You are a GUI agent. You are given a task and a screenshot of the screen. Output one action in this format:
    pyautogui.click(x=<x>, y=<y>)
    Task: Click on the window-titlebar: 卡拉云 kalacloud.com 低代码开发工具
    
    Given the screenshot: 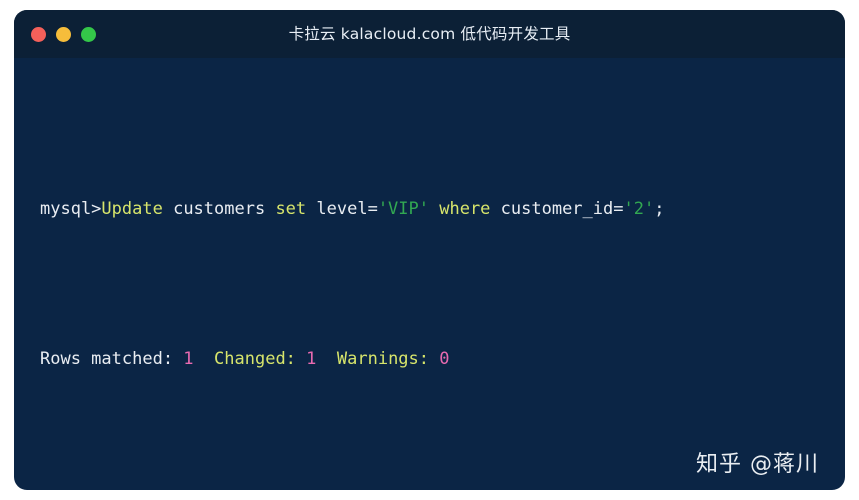 What is the action you would take?
    pyautogui.click(x=429, y=34)
    